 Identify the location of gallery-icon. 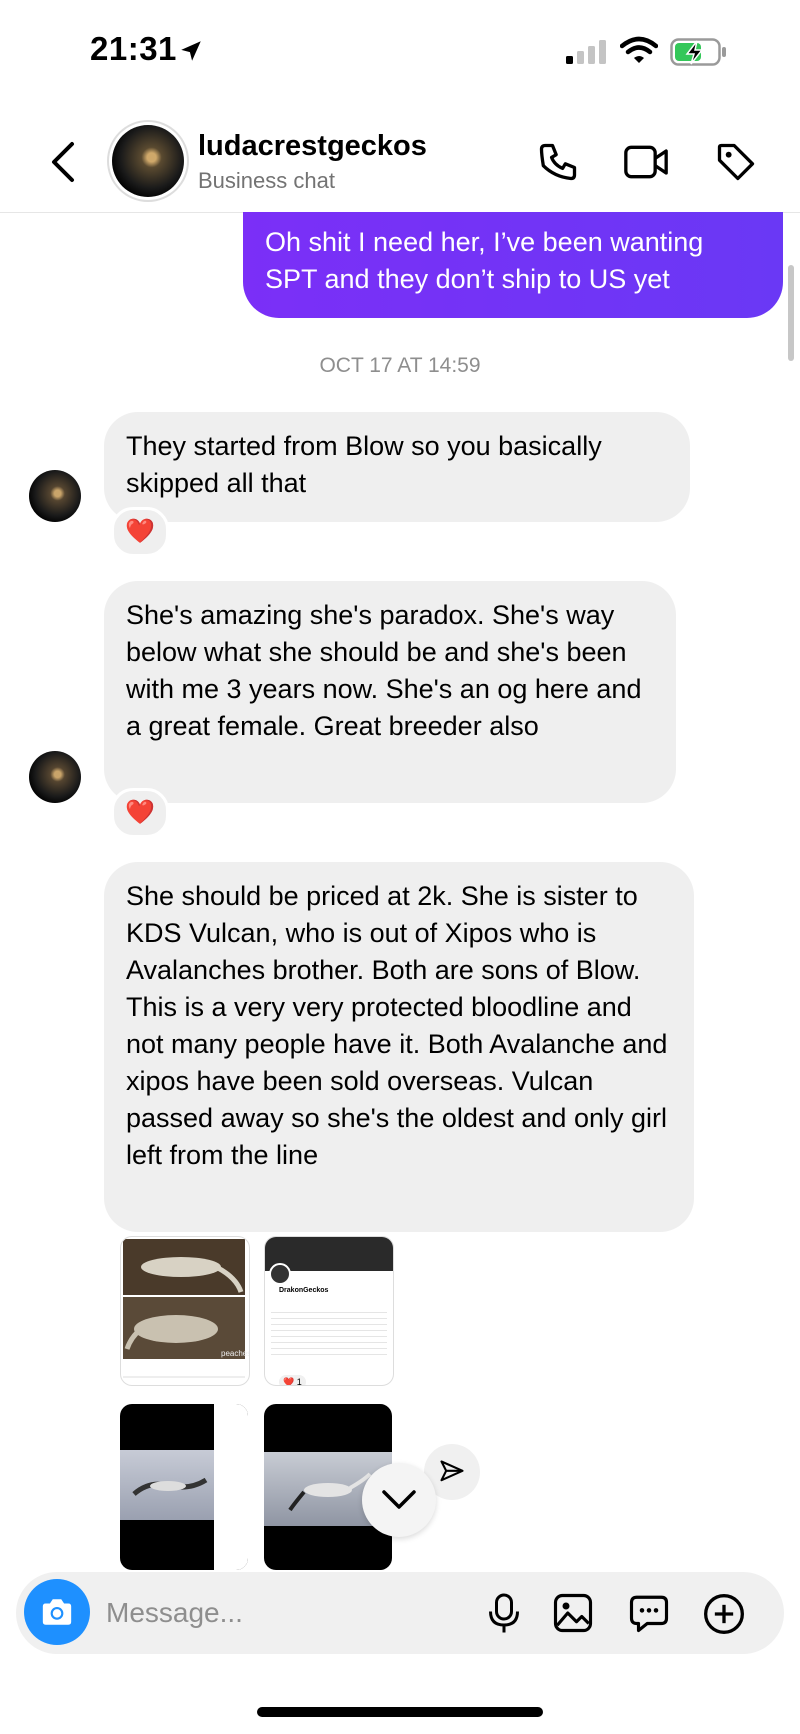
(573, 1613).